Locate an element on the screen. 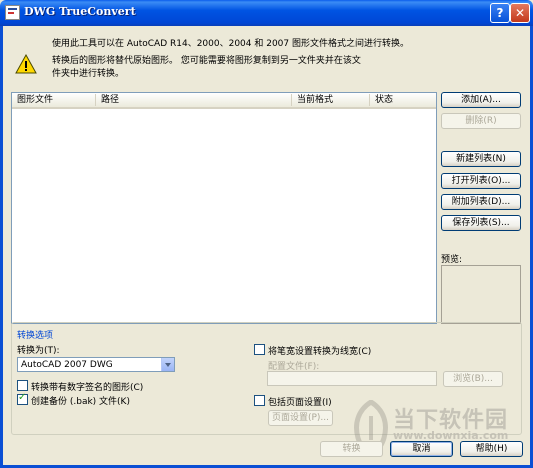 Image resolution: width=533 pixels, height=468 pixels. column-header-path: 路径 is located at coordinates (194, 100).